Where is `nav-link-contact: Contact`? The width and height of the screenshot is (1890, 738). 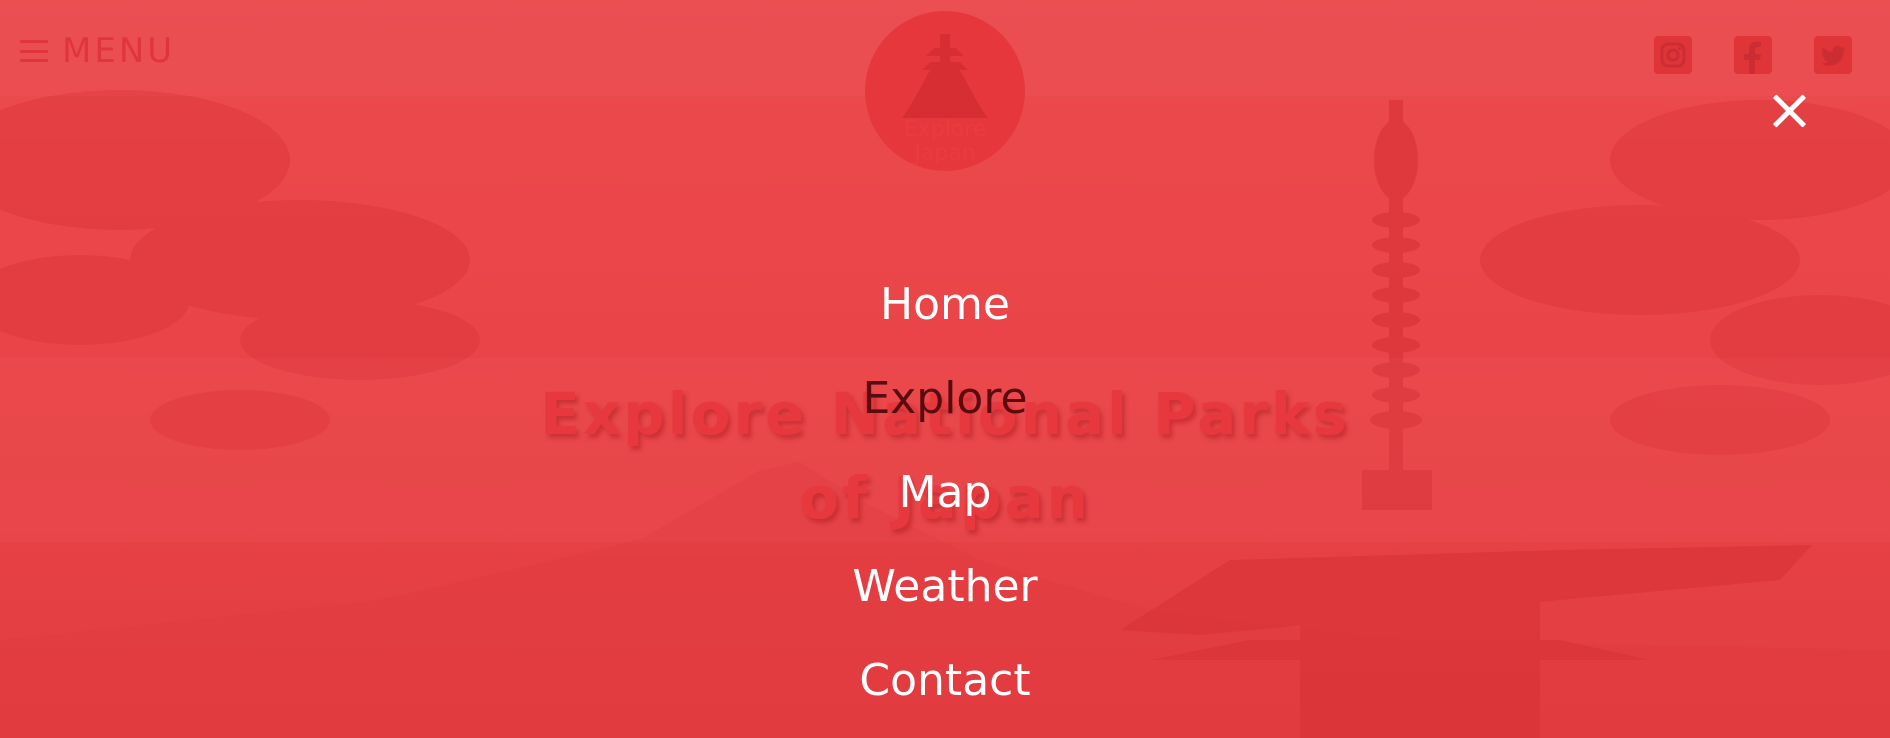 nav-link-contact: Contact is located at coordinates (944, 680).